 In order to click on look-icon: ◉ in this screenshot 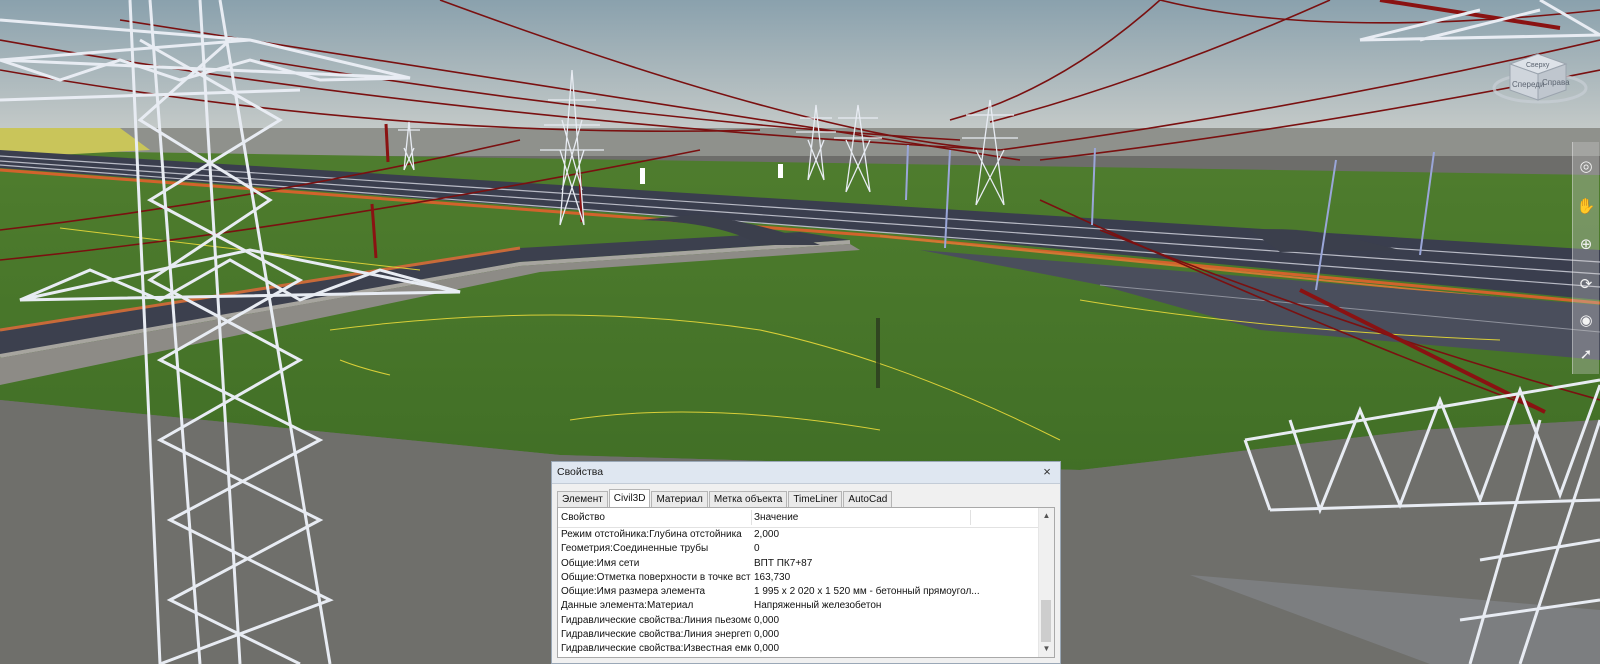, I will do `click(1586, 320)`.